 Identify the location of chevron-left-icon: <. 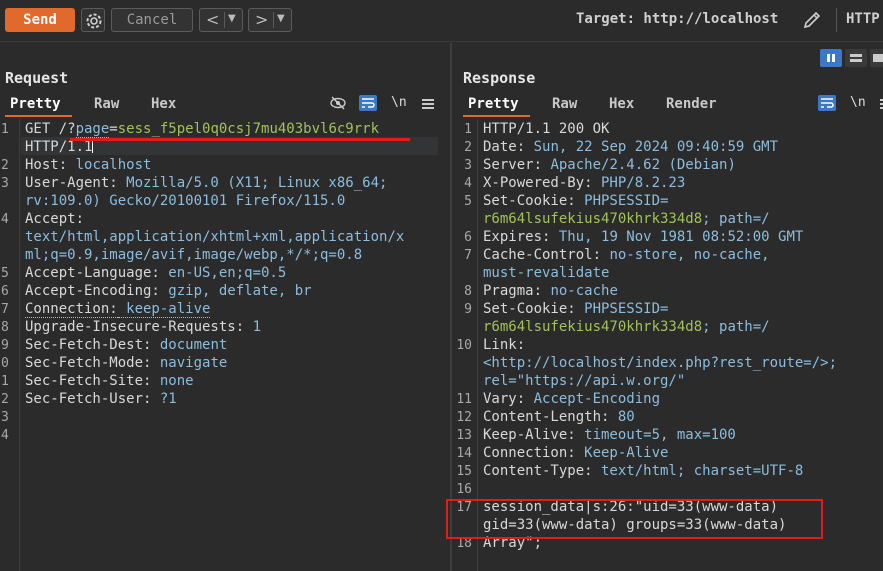
(213, 19).